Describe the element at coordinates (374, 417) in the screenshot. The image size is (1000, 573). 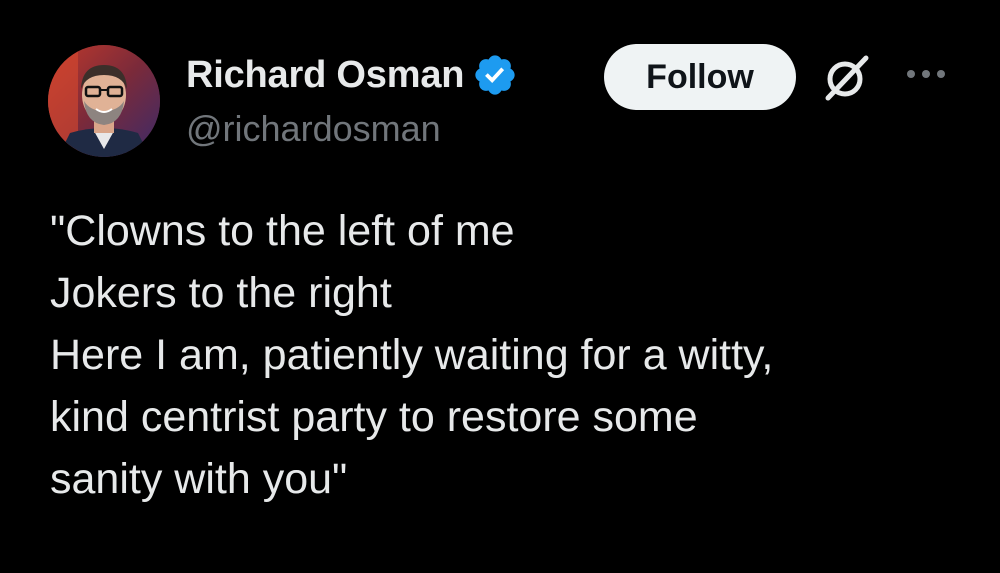
I see `tweet-line: kind centrist party to restore some` at that location.